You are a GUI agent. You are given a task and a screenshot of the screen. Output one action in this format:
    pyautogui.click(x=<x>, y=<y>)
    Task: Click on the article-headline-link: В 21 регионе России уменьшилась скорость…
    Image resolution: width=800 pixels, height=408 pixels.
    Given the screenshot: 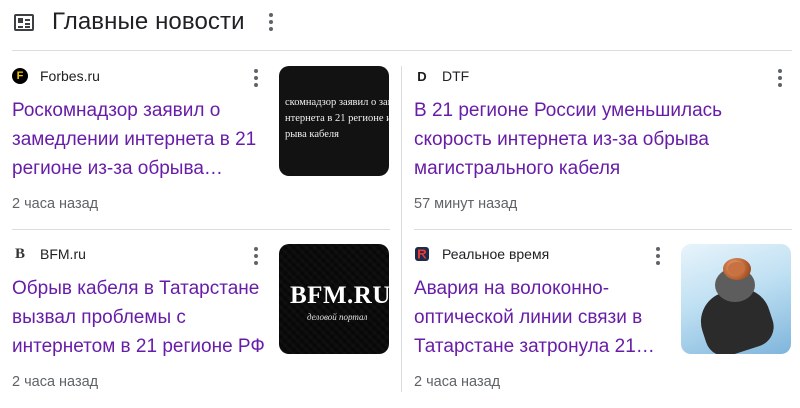 What is the action you would take?
    pyautogui.click(x=599, y=139)
    